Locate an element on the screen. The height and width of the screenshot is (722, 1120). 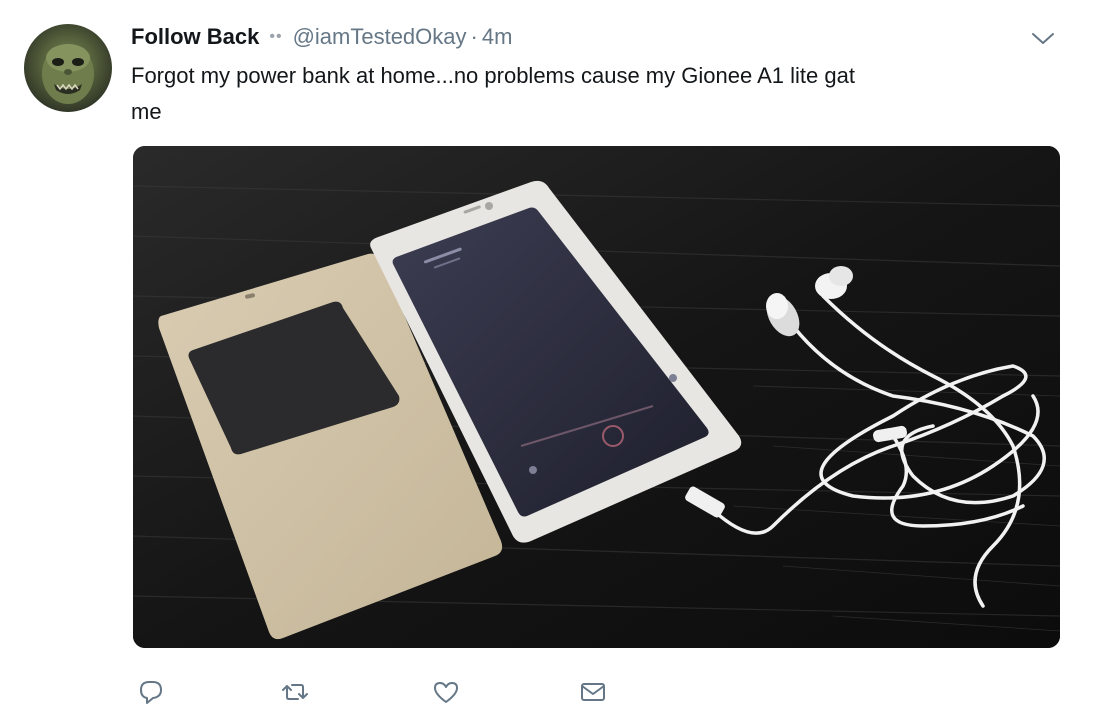
tweet-text-line: me is located at coordinates (146, 111).